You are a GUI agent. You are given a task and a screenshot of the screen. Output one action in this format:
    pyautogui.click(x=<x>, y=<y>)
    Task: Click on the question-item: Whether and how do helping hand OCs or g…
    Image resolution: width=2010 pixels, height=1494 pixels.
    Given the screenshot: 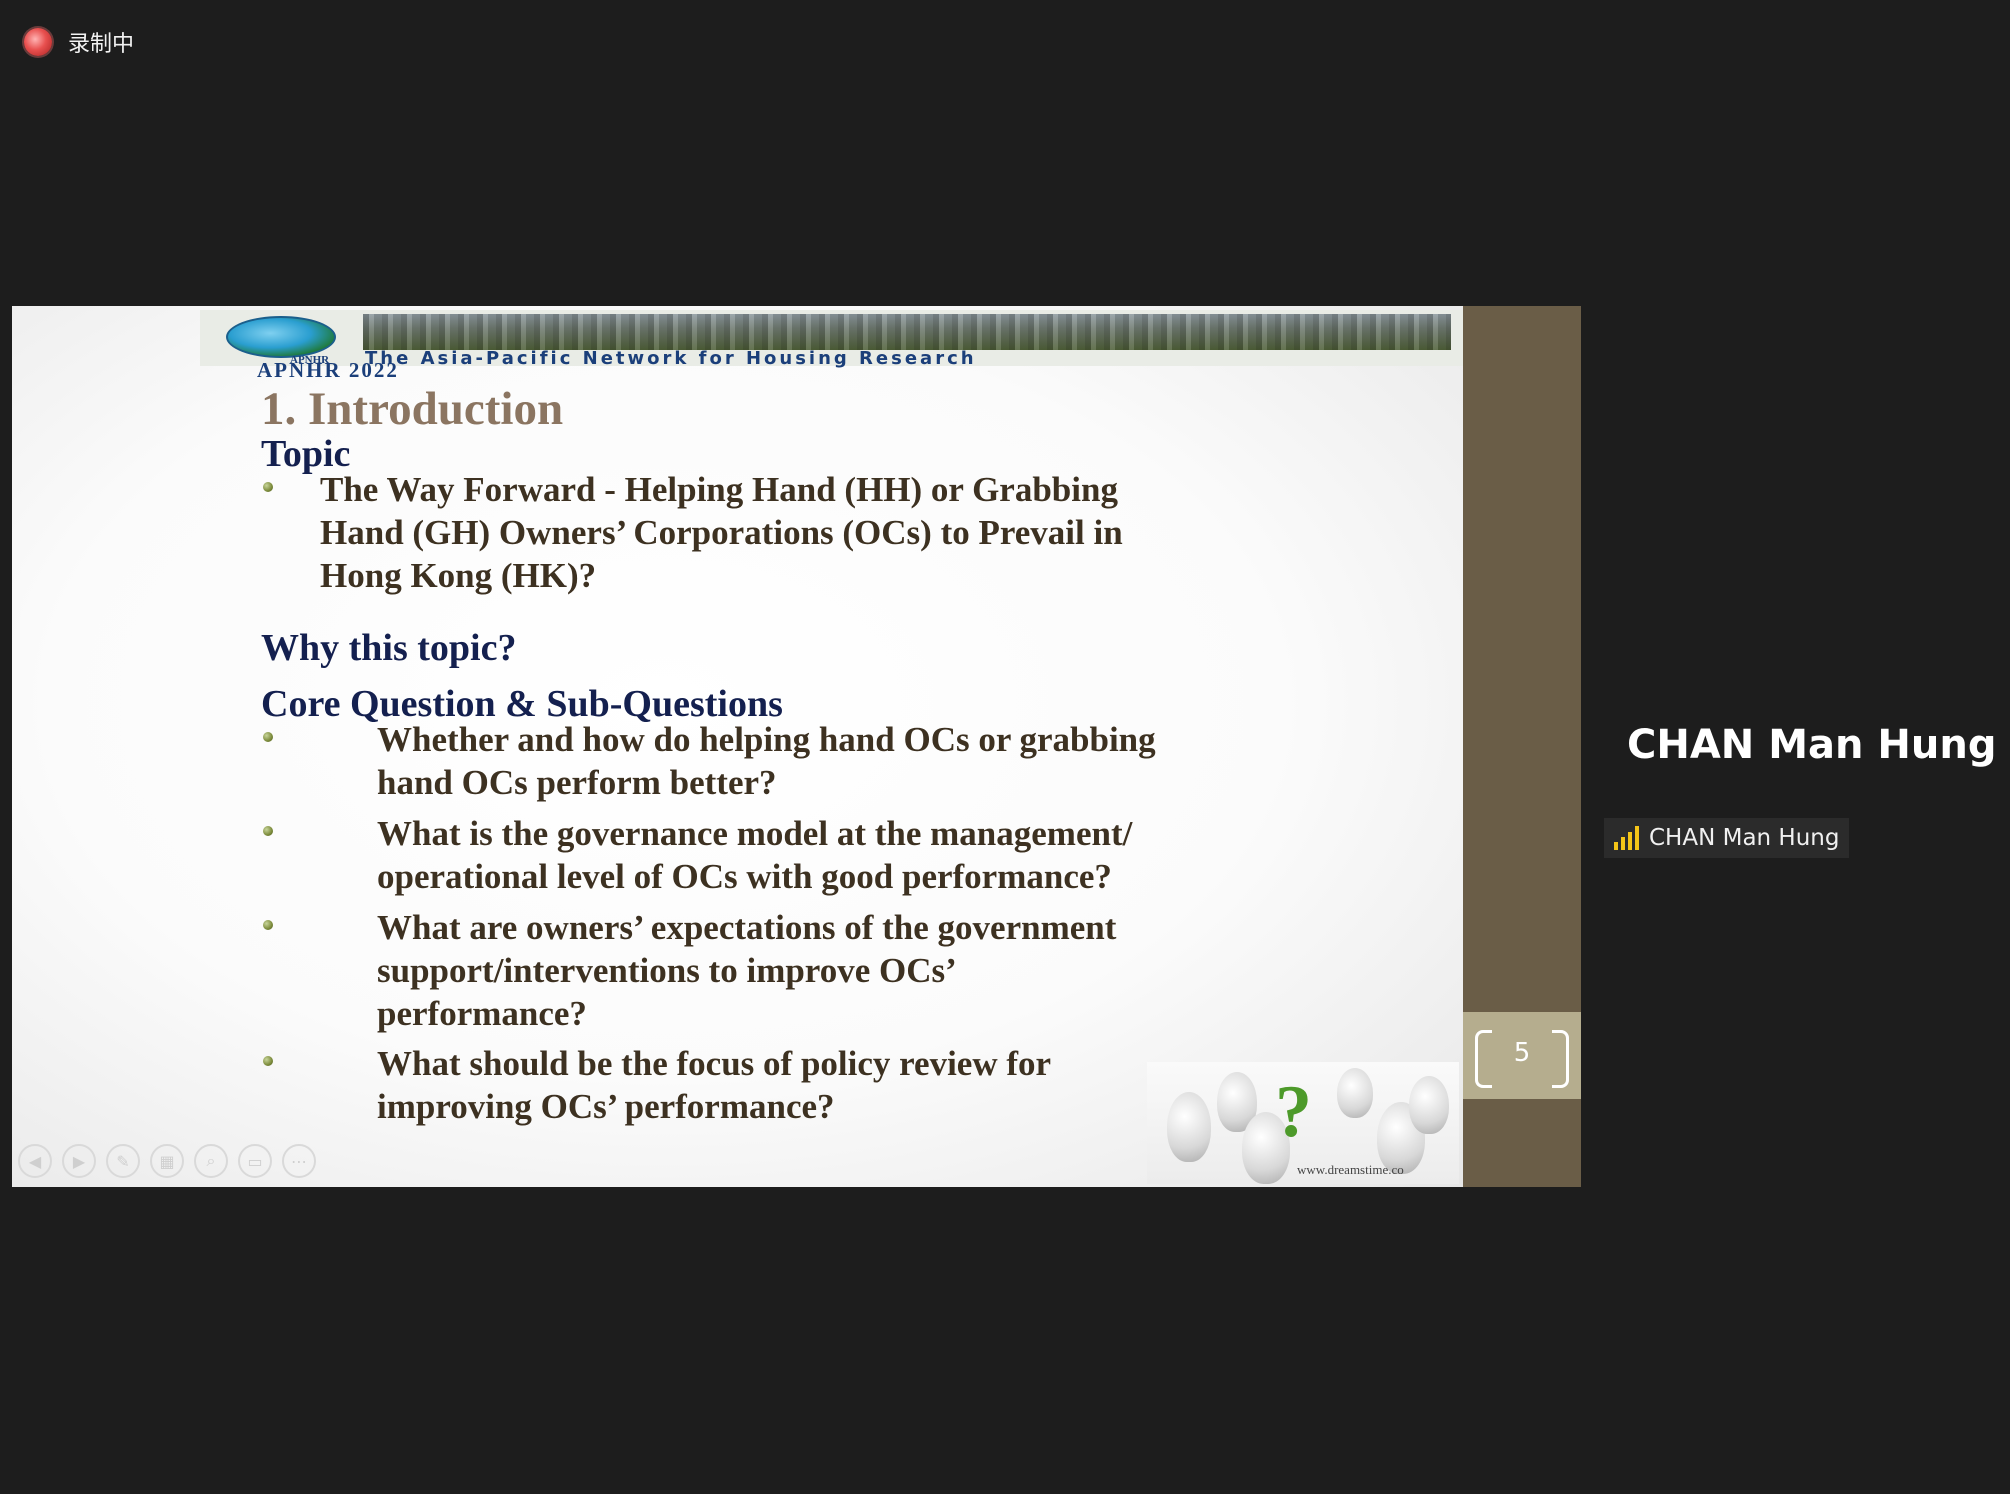 What is the action you would take?
    pyautogui.click(x=766, y=761)
    